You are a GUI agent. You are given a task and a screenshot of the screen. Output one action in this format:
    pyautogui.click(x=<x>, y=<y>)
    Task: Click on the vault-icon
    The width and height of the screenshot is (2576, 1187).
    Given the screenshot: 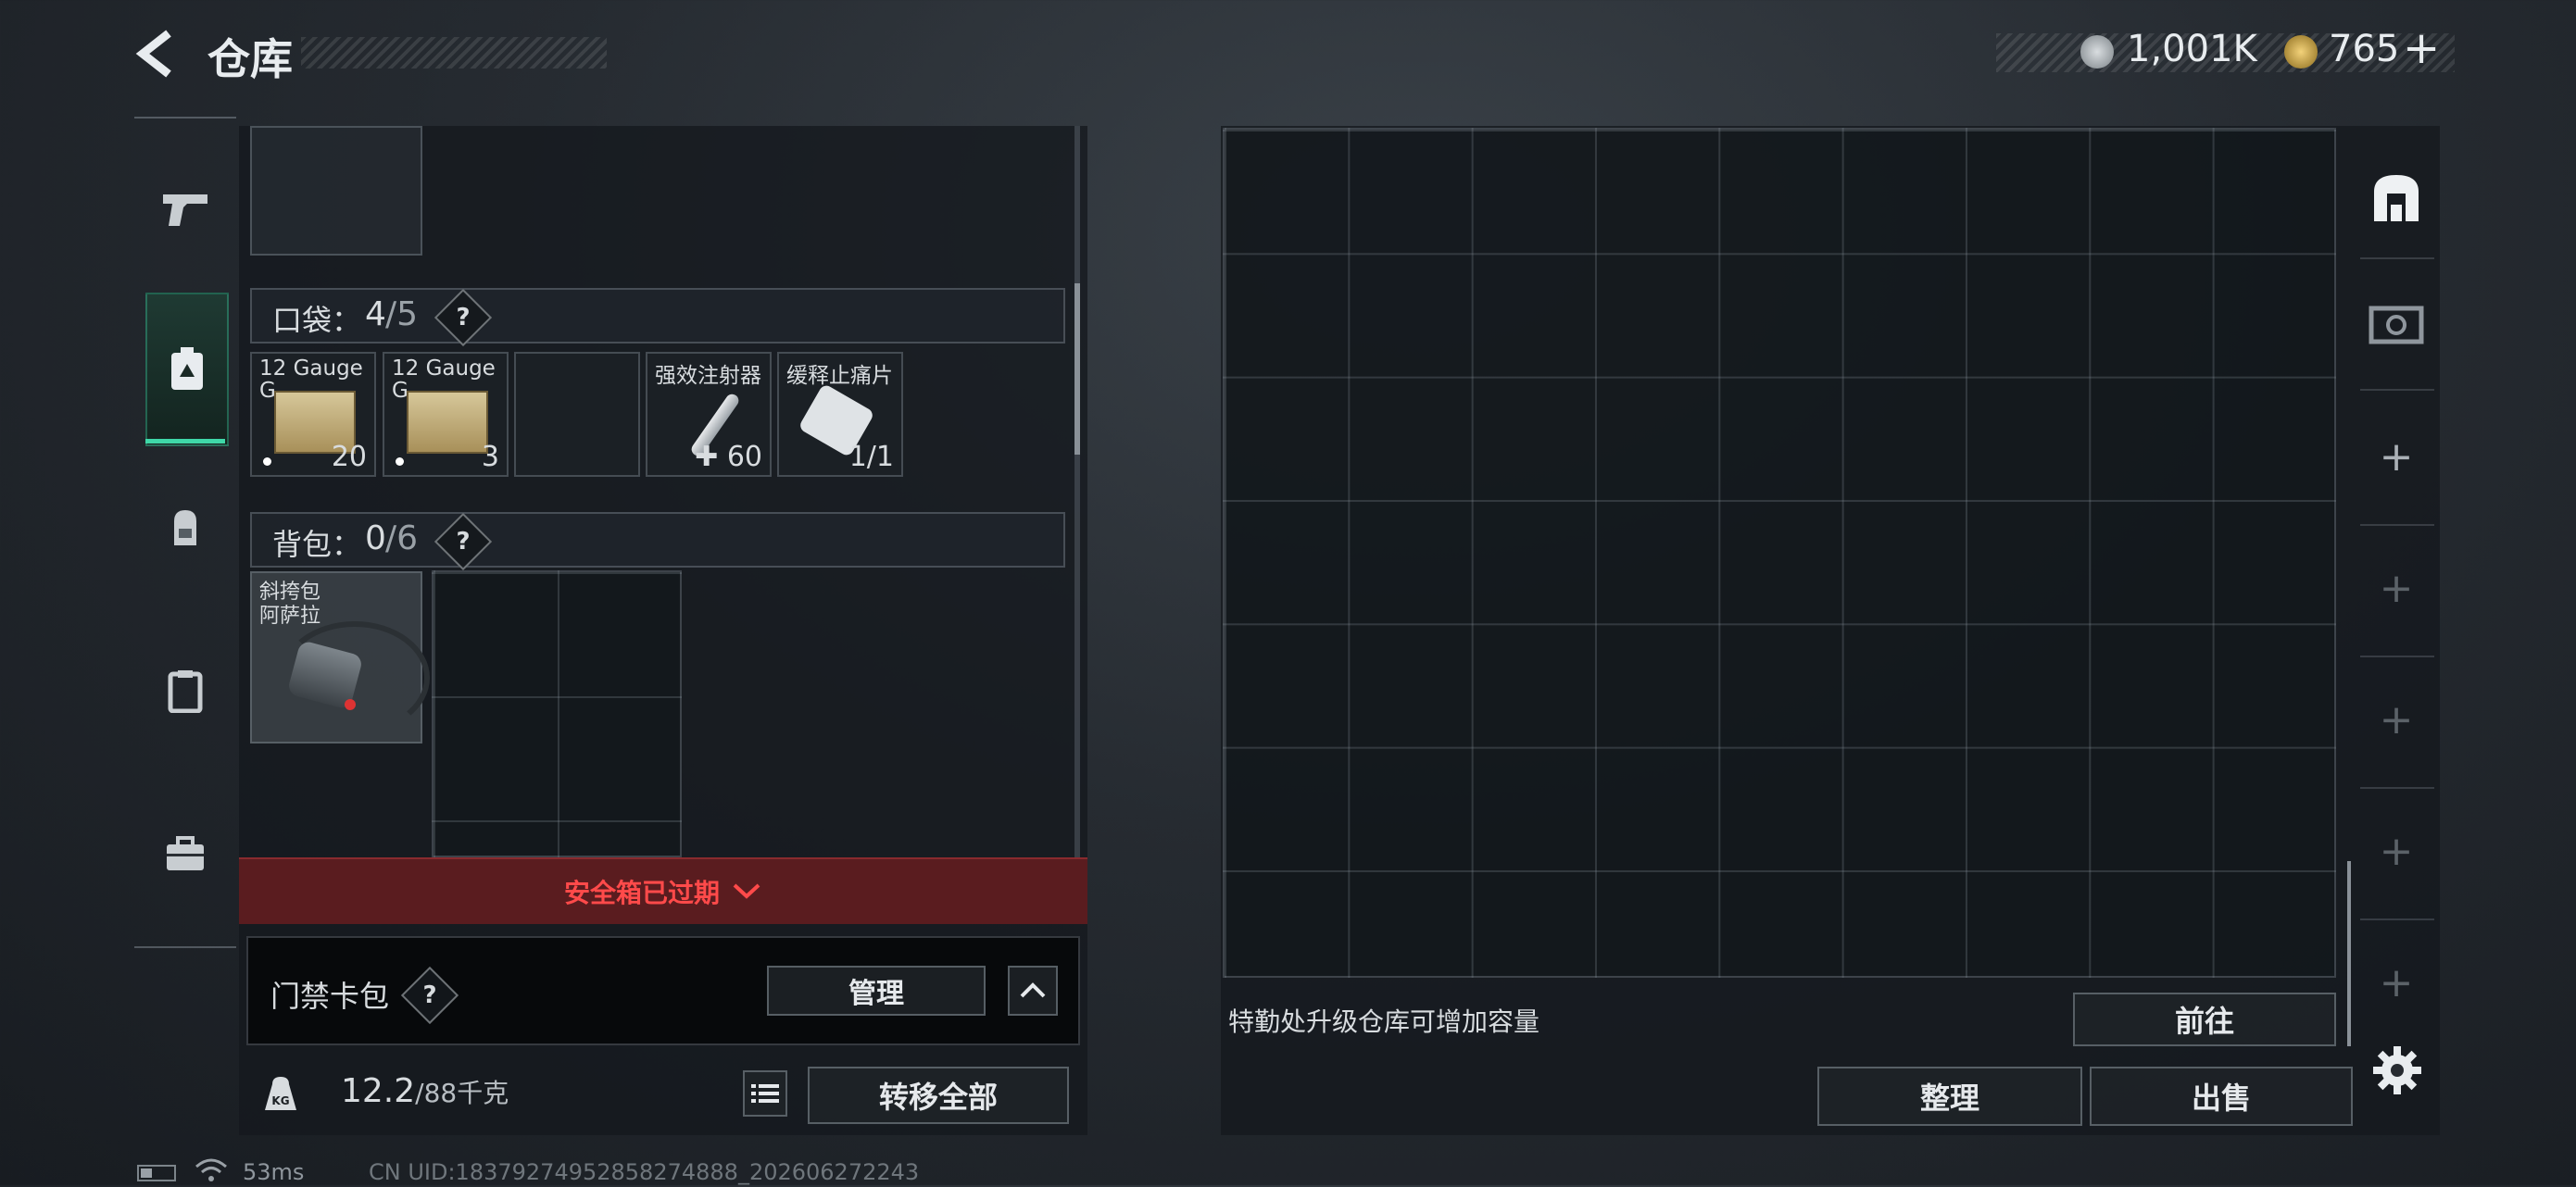 What is the action you would take?
    pyautogui.click(x=2396, y=325)
    